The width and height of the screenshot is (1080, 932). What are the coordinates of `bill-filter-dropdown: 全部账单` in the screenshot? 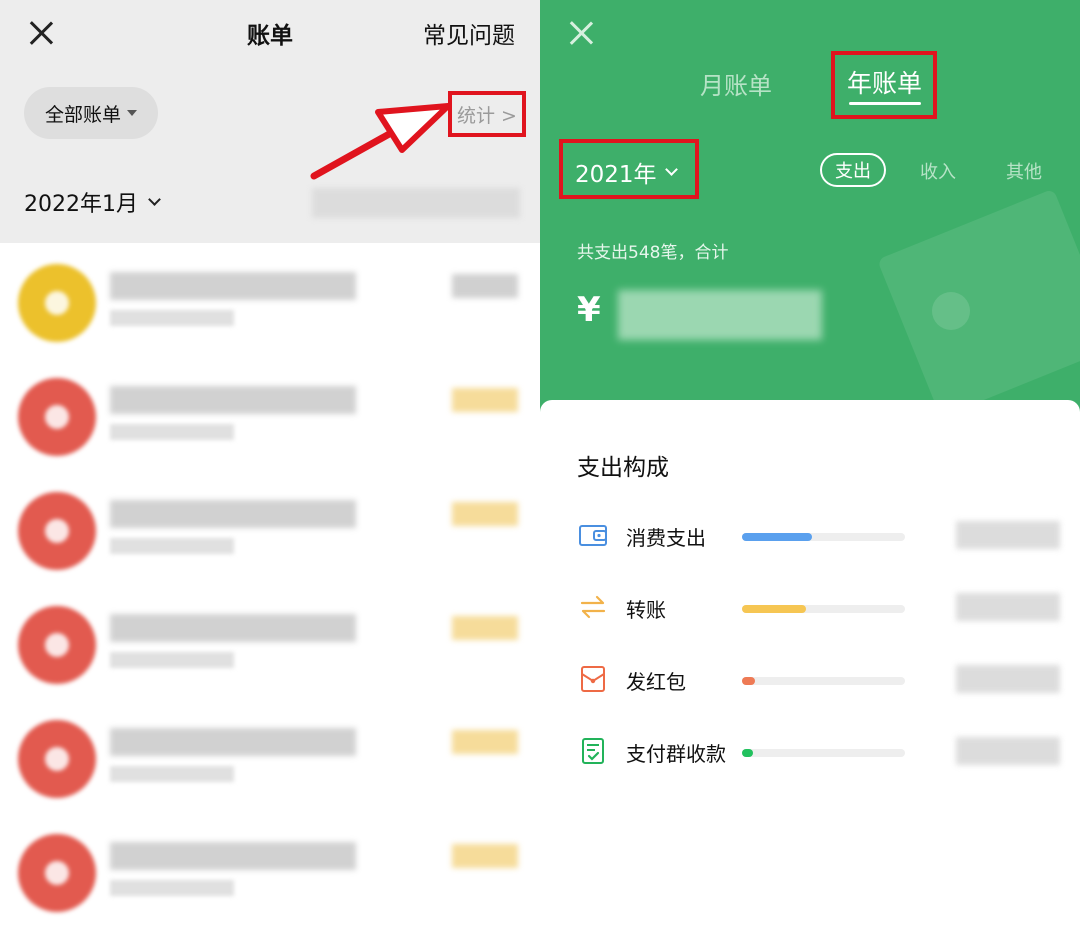 It's located at (91, 113).